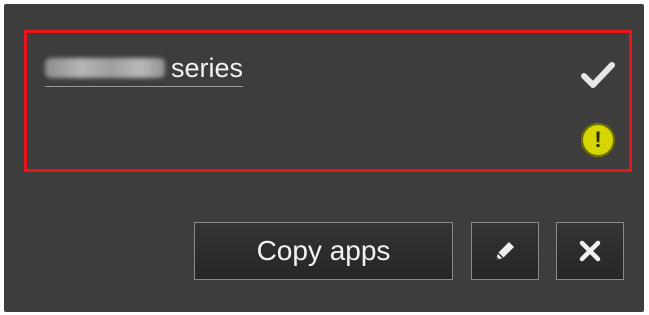 The width and height of the screenshot is (649, 315). I want to click on warning-glyph: !, so click(598, 139).